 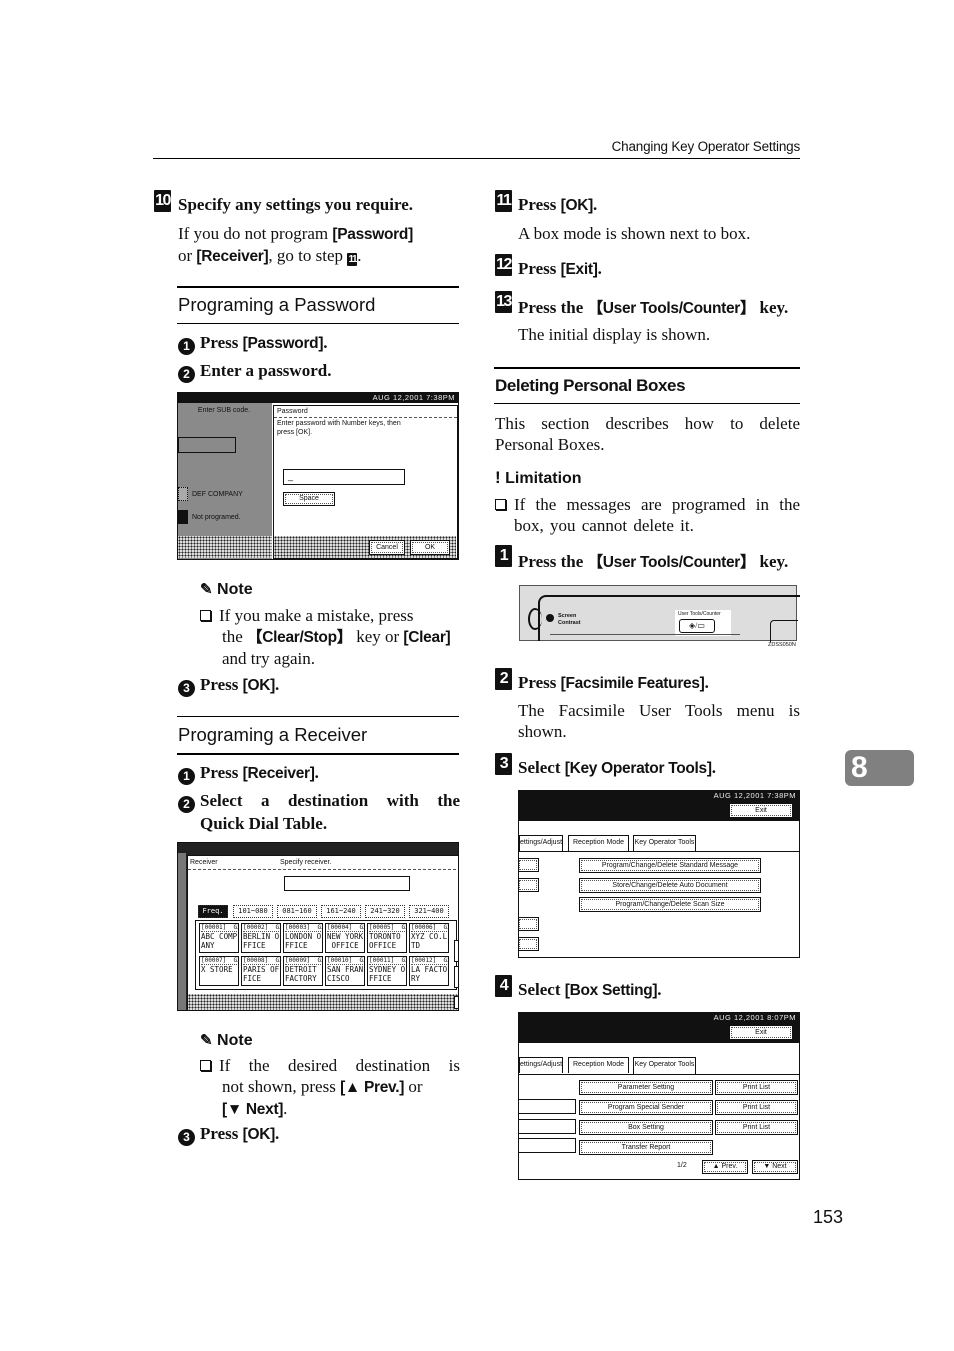 What do you see at coordinates (183, 494) in the screenshot?
I see `item-checkbox` at bounding box center [183, 494].